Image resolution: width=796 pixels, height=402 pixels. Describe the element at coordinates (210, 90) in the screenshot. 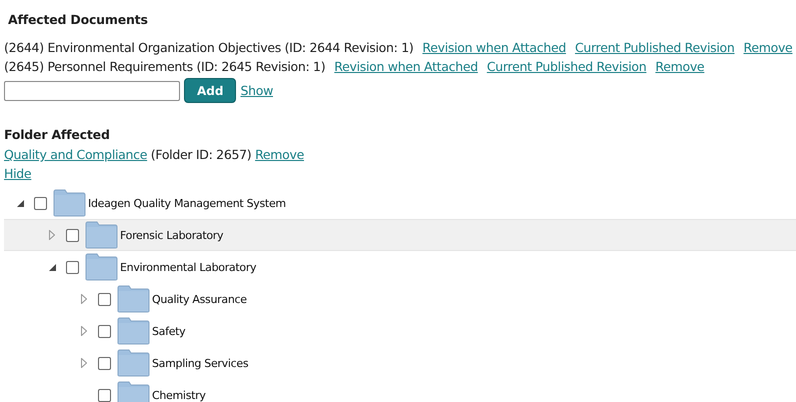

I see `add-button: Add` at that location.